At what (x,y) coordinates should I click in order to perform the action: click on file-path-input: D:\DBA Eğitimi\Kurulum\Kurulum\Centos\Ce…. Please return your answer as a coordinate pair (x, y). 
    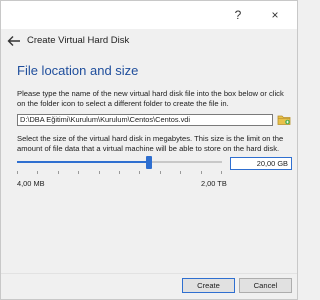
    Looking at the image, I should click on (145, 120).